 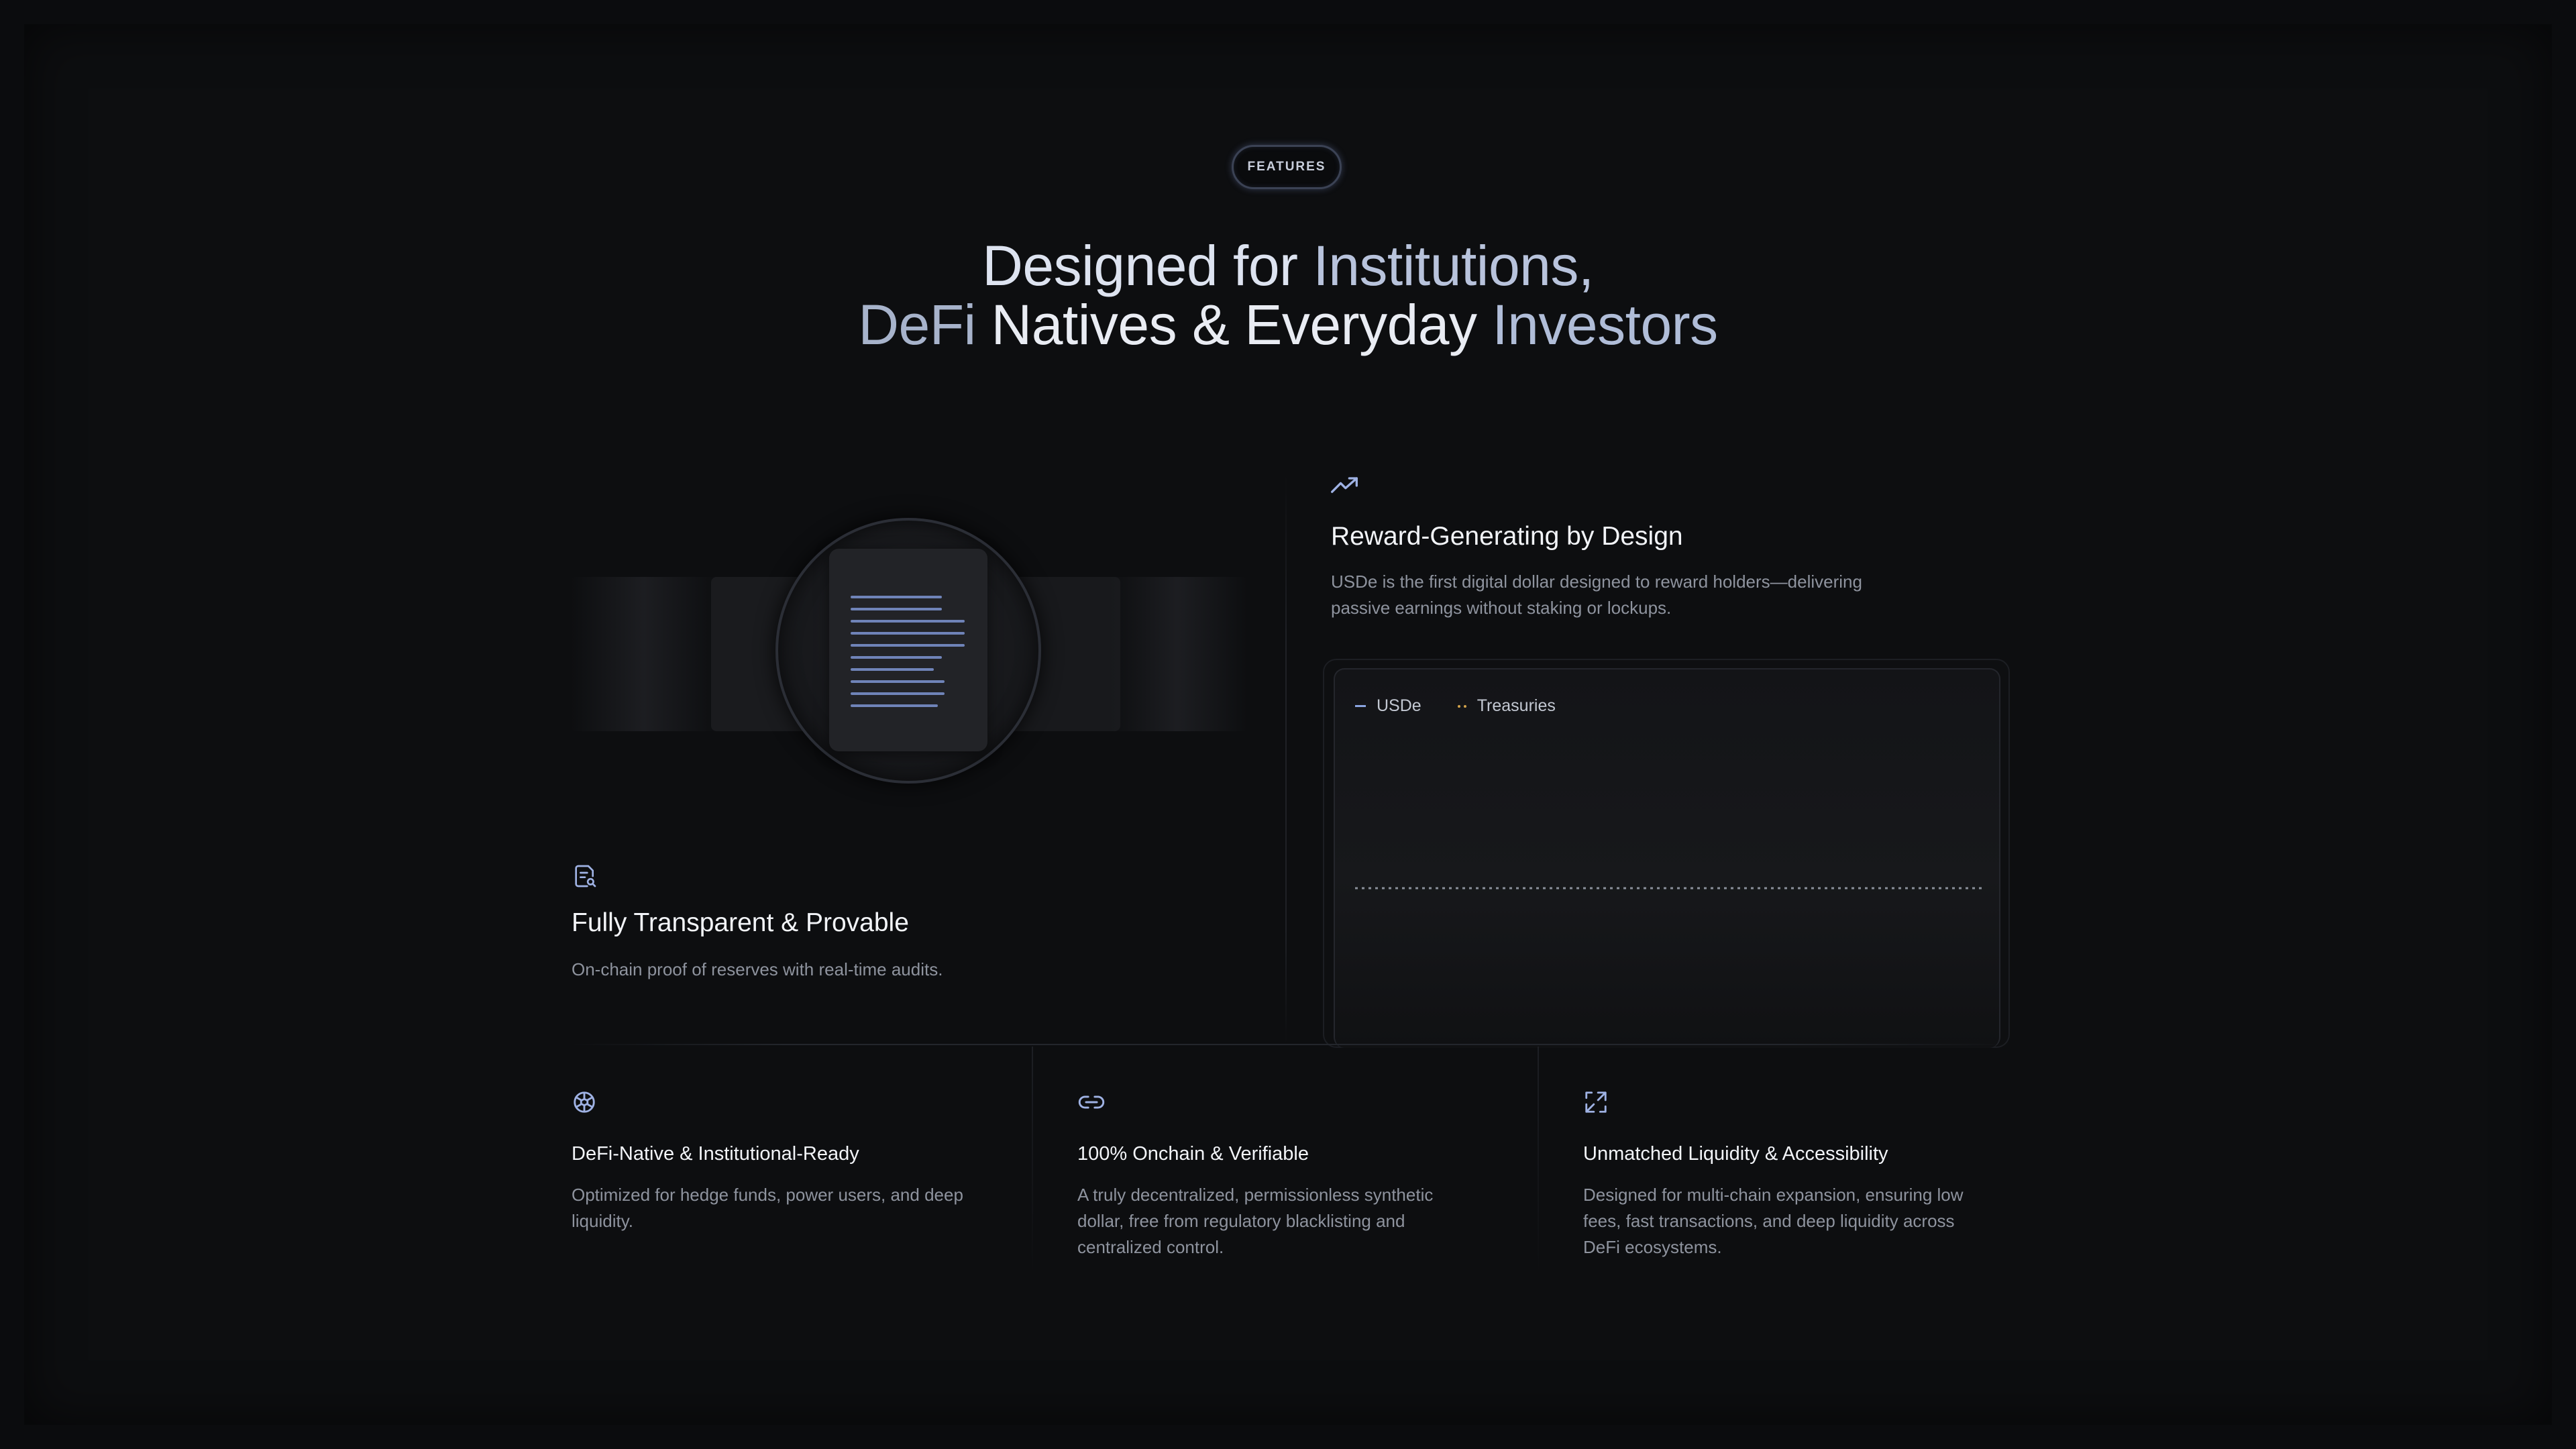 What do you see at coordinates (584, 1102) in the screenshot?
I see `cube-network-icon` at bounding box center [584, 1102].